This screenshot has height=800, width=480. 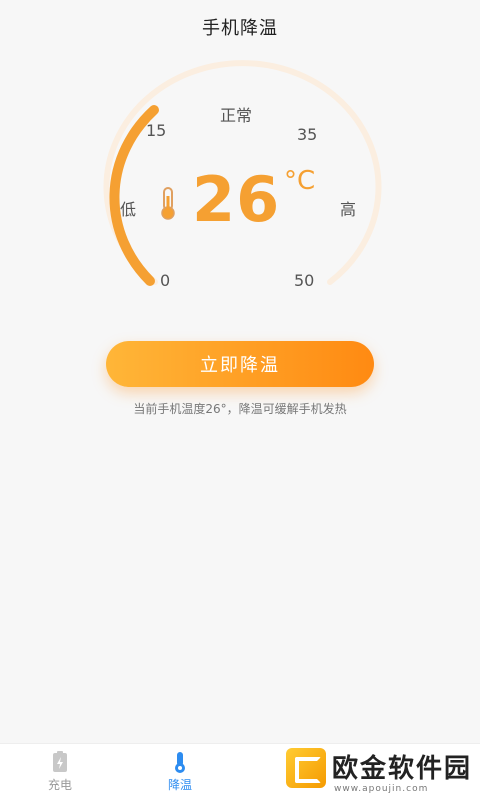 I want to click on watermark: 欧金软件园 www.apoujin.com, so click(x=380, y=772).